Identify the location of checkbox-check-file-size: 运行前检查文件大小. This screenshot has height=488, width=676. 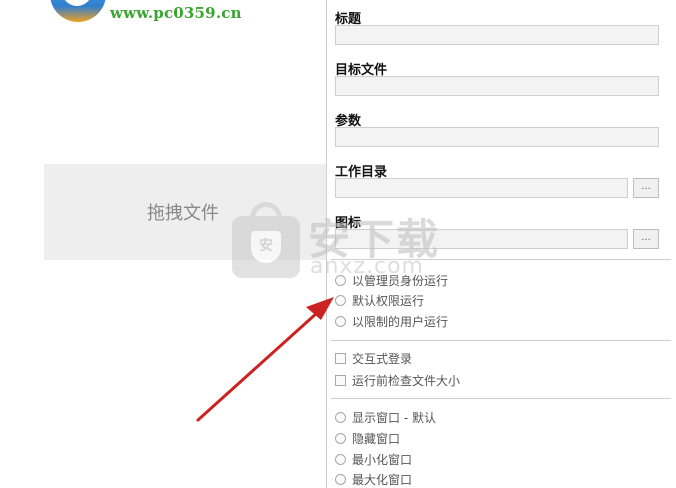
(397, 380).